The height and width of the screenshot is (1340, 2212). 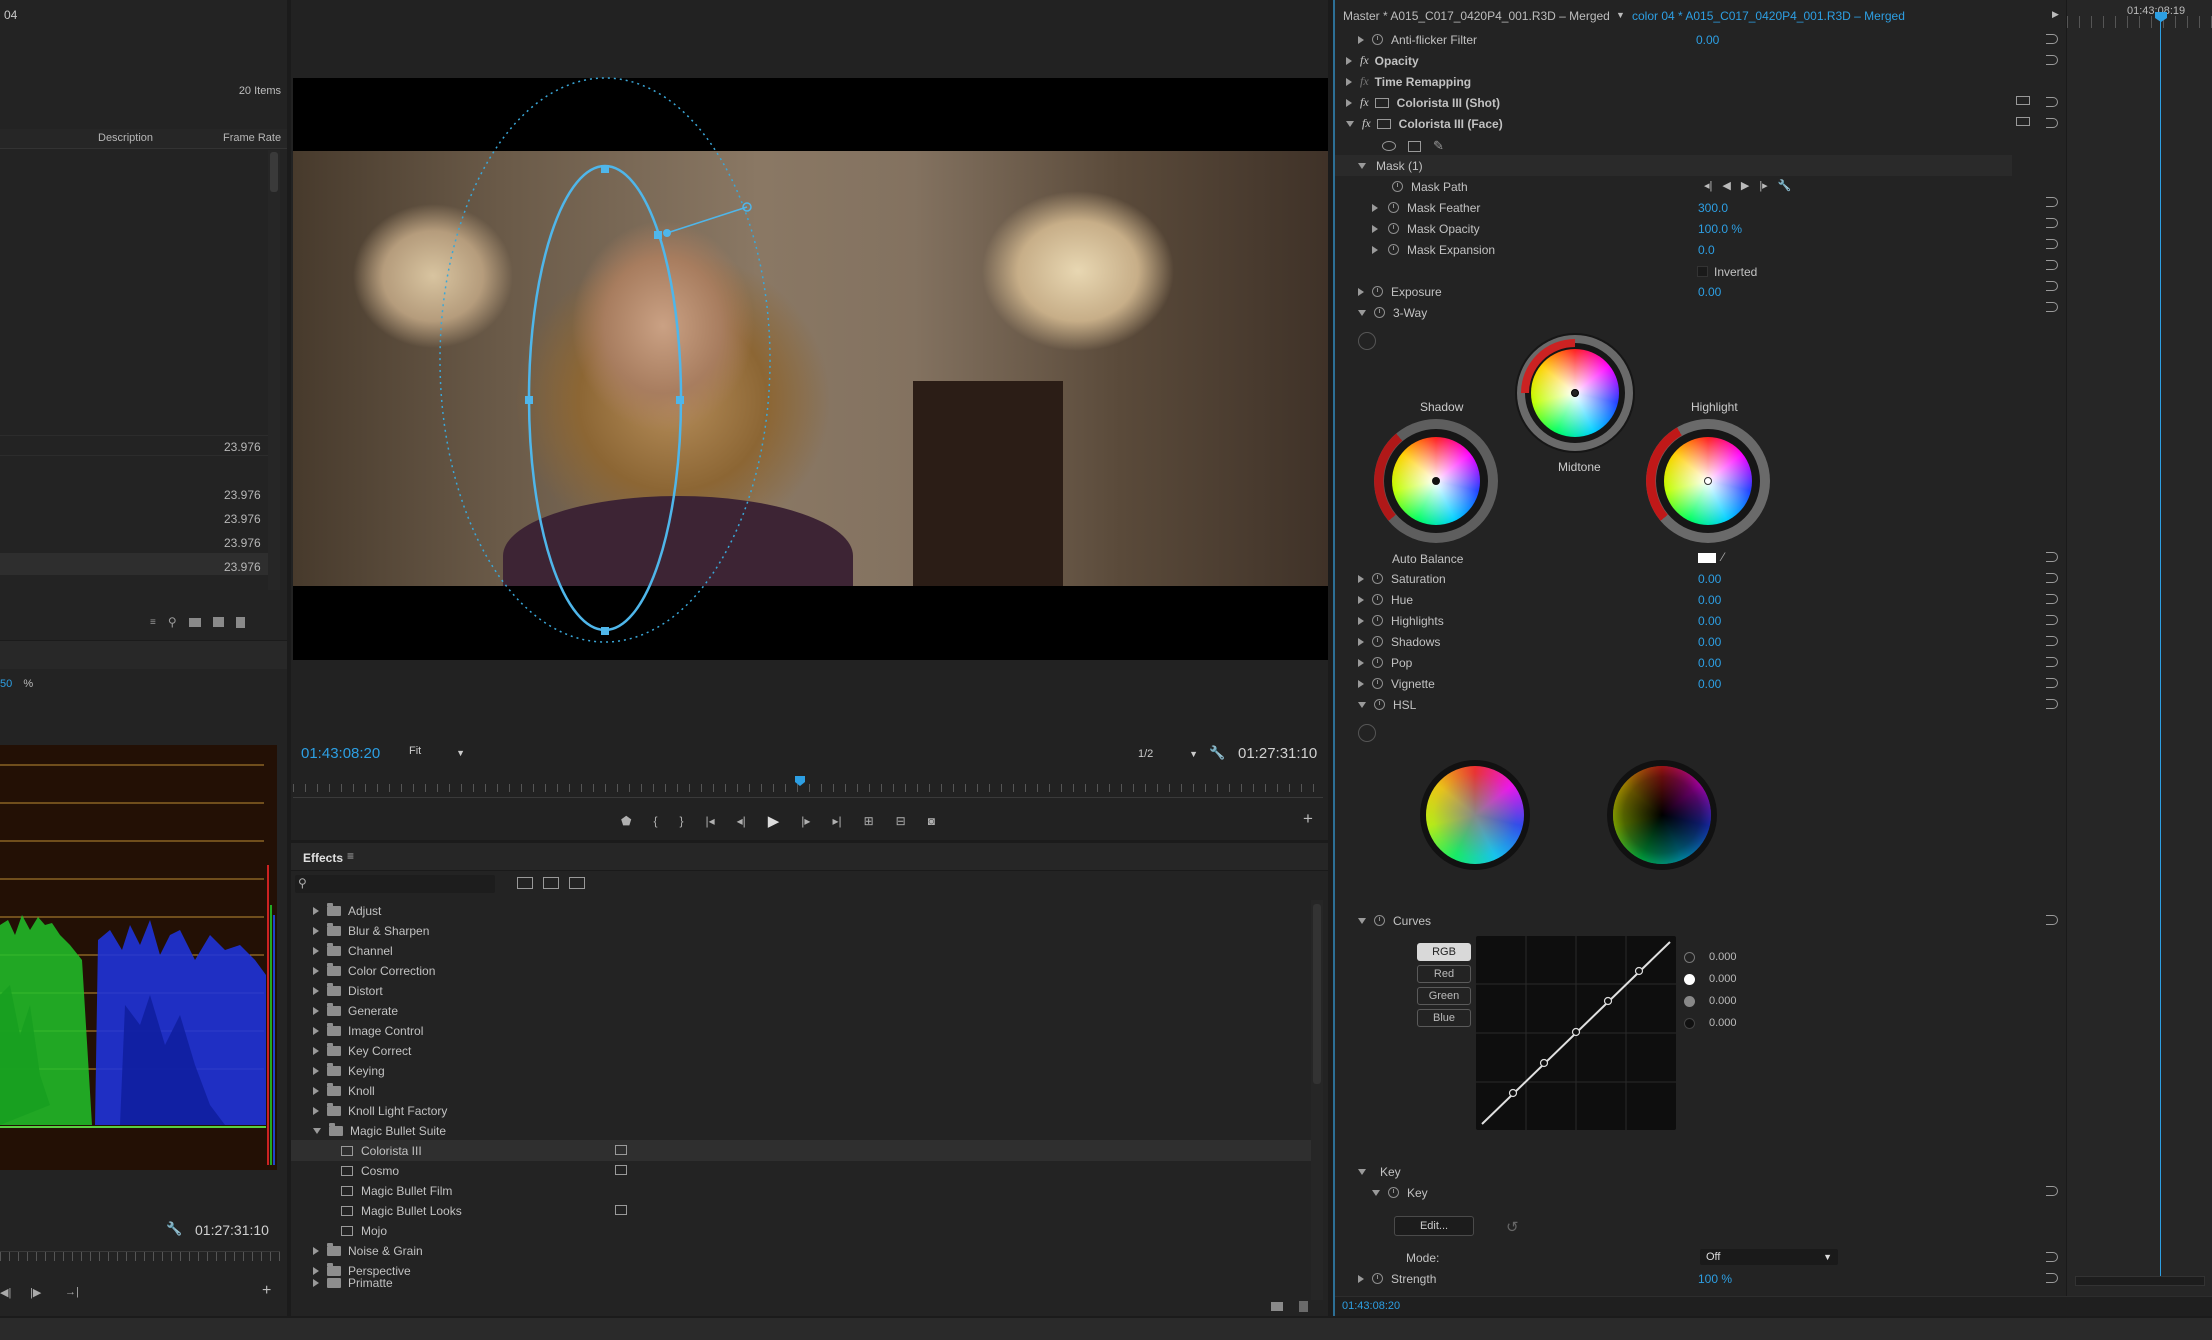 I want to click on curve-rgb-button: RGB, so click(x=1444, y=952).